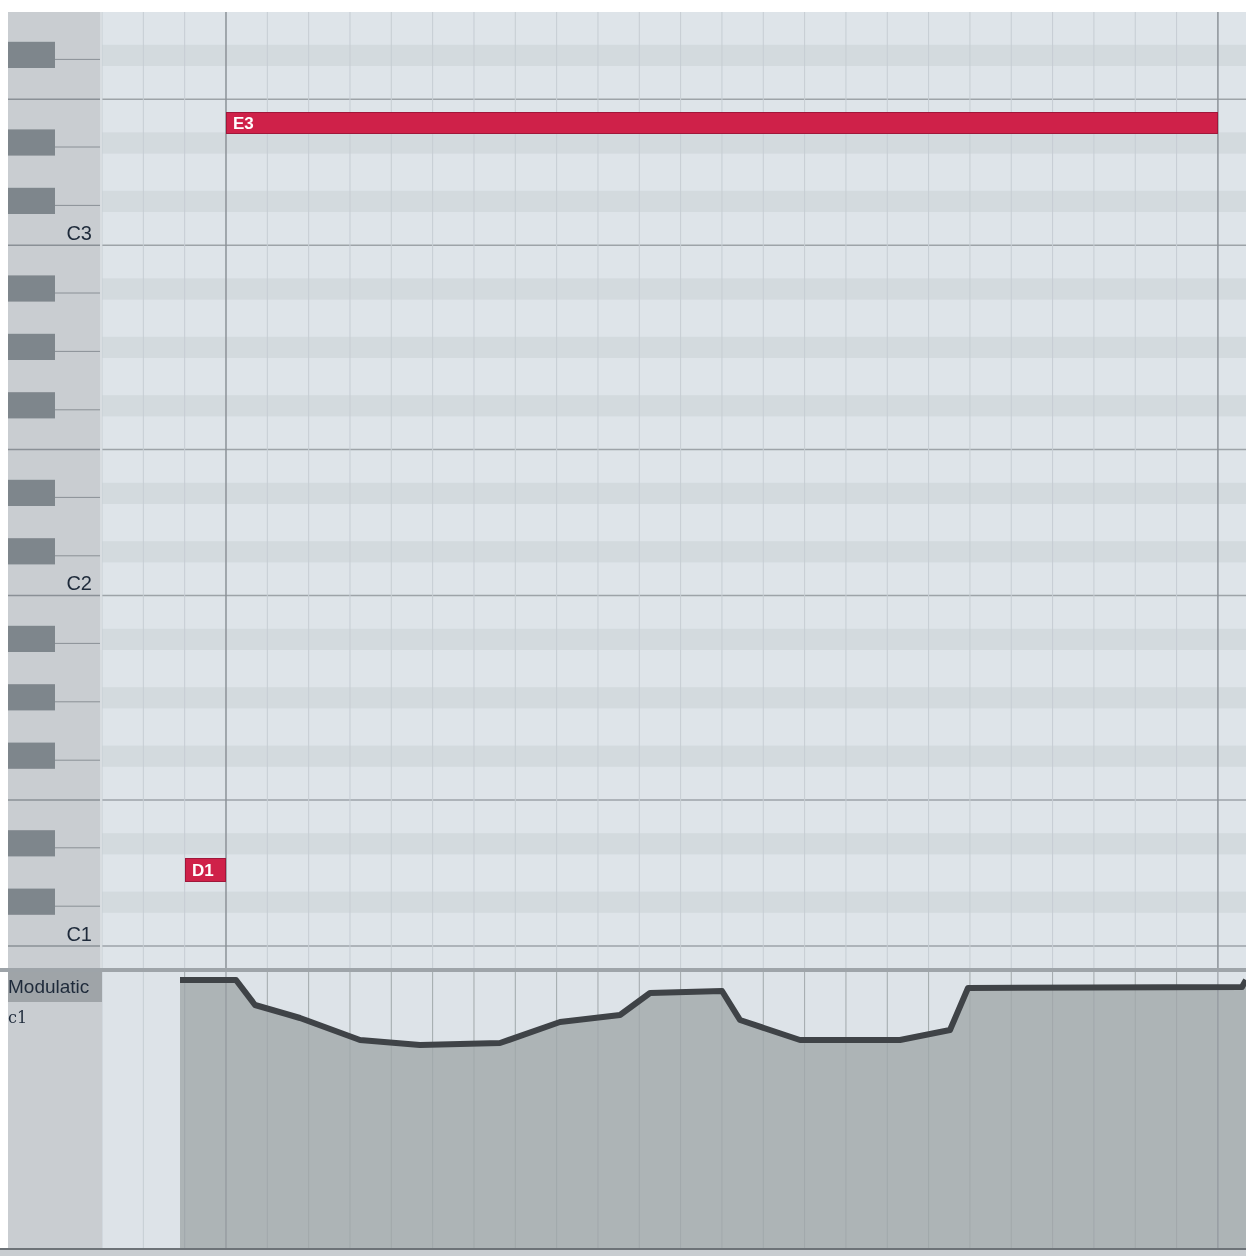 The image size is (1246, 1256). I want to click on octave-label: C1, so click(79, 933).